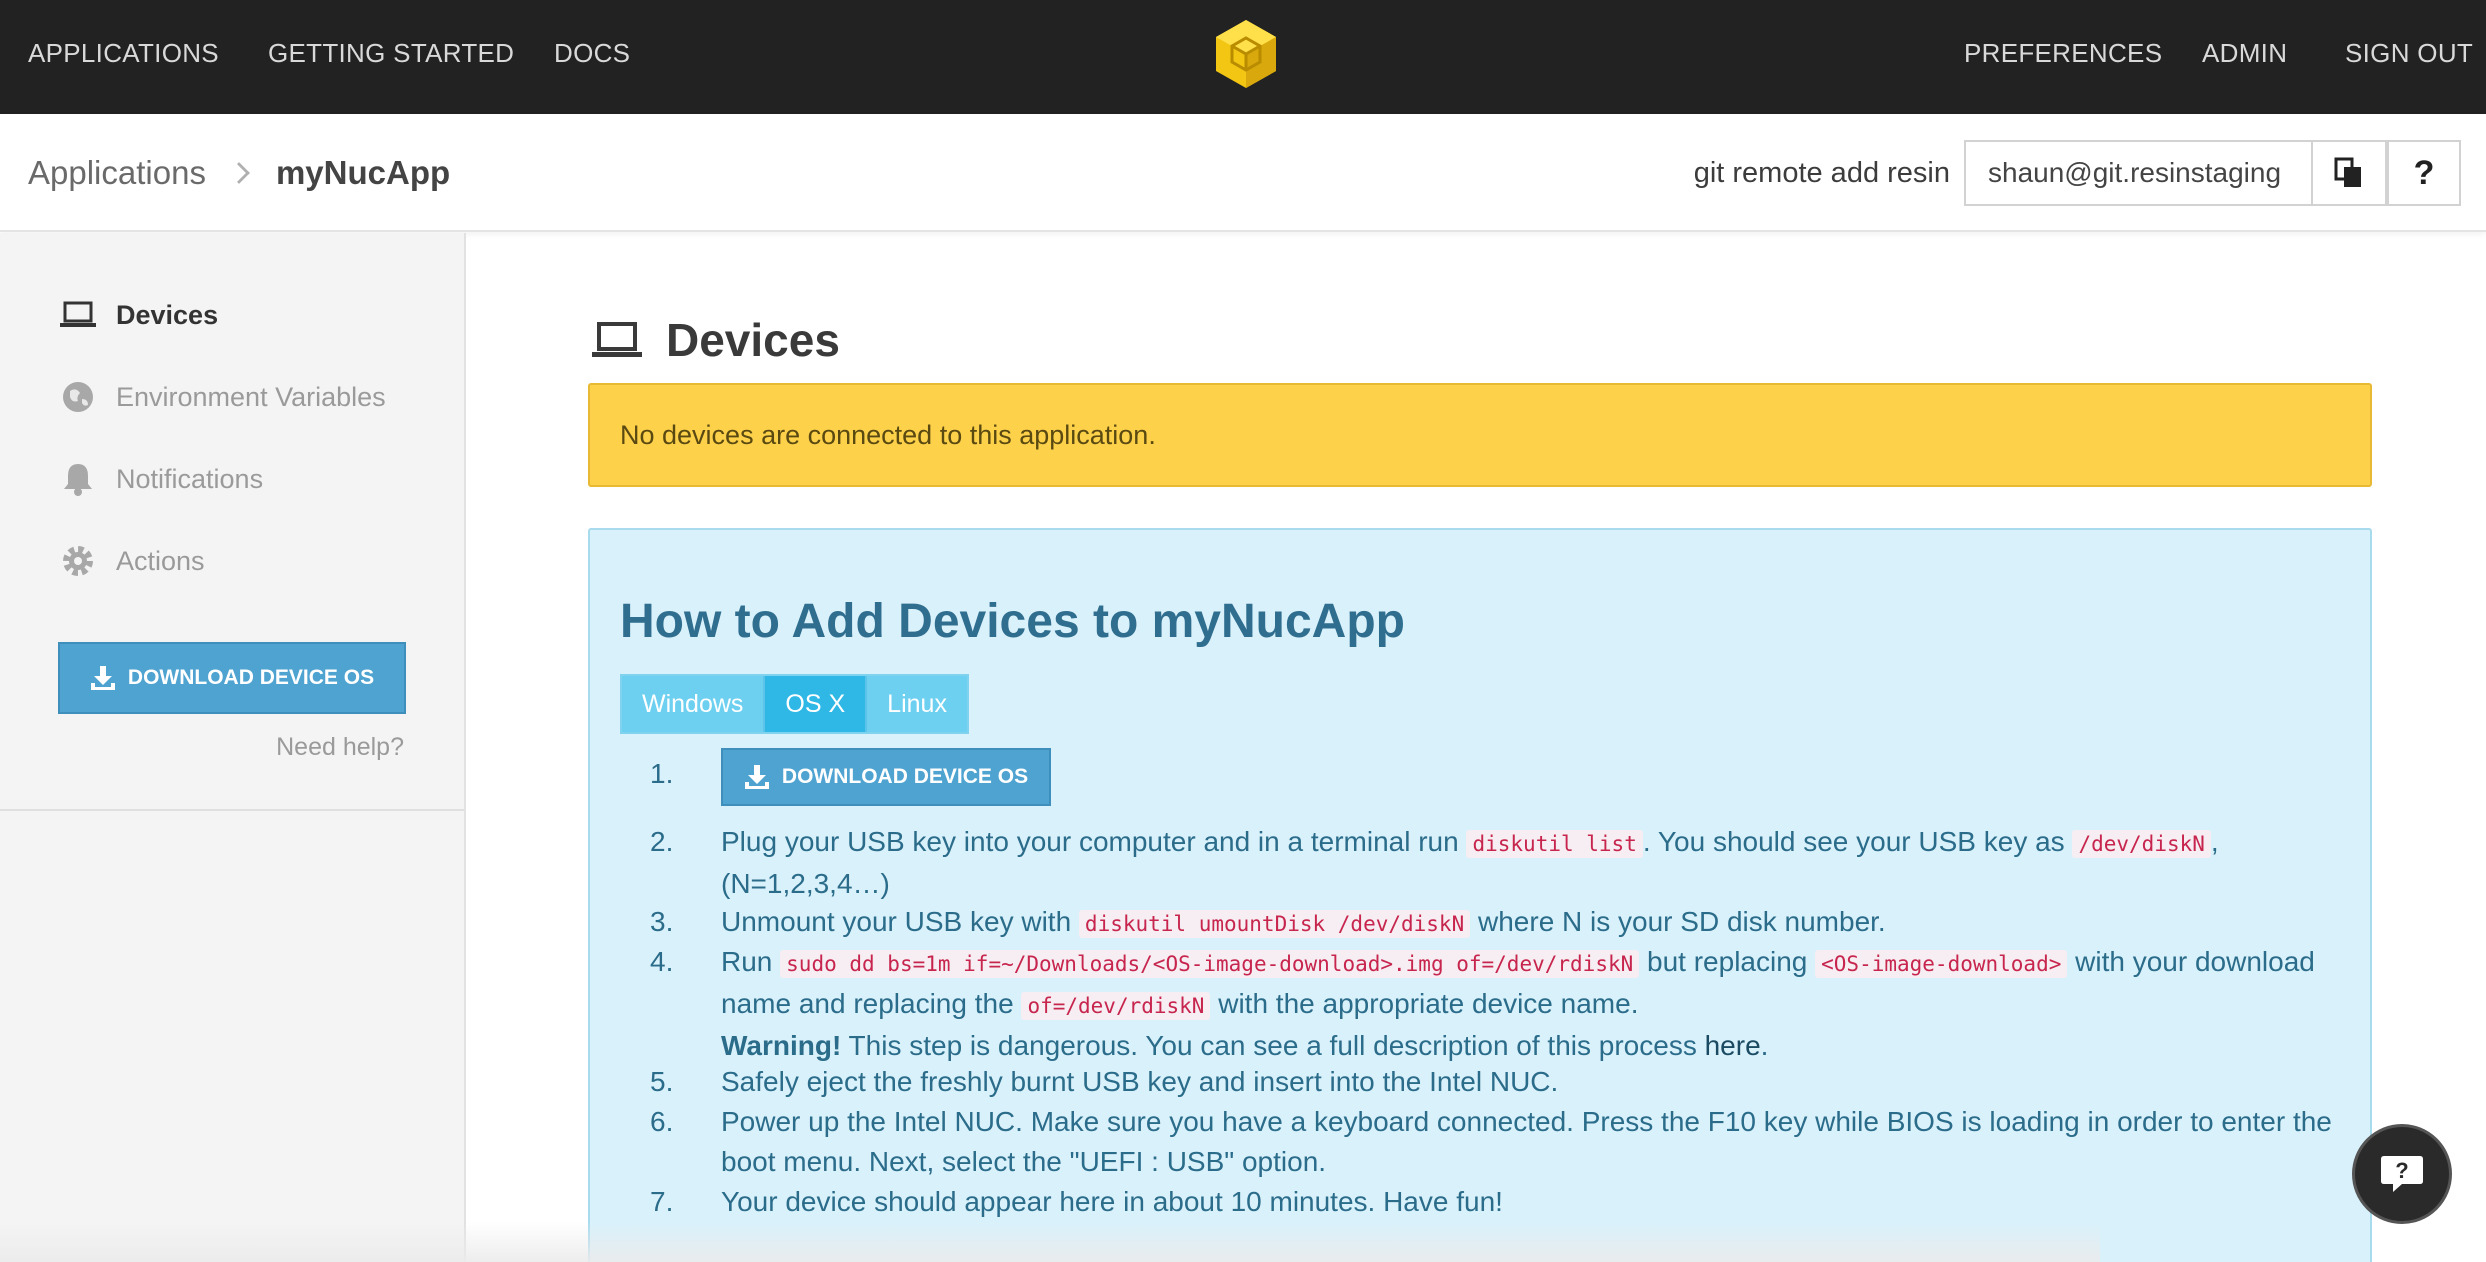 This screenshot has height=1262, width=2486. I want to click on nav-sign-out: SIGN OUT, so click(2409, 57).